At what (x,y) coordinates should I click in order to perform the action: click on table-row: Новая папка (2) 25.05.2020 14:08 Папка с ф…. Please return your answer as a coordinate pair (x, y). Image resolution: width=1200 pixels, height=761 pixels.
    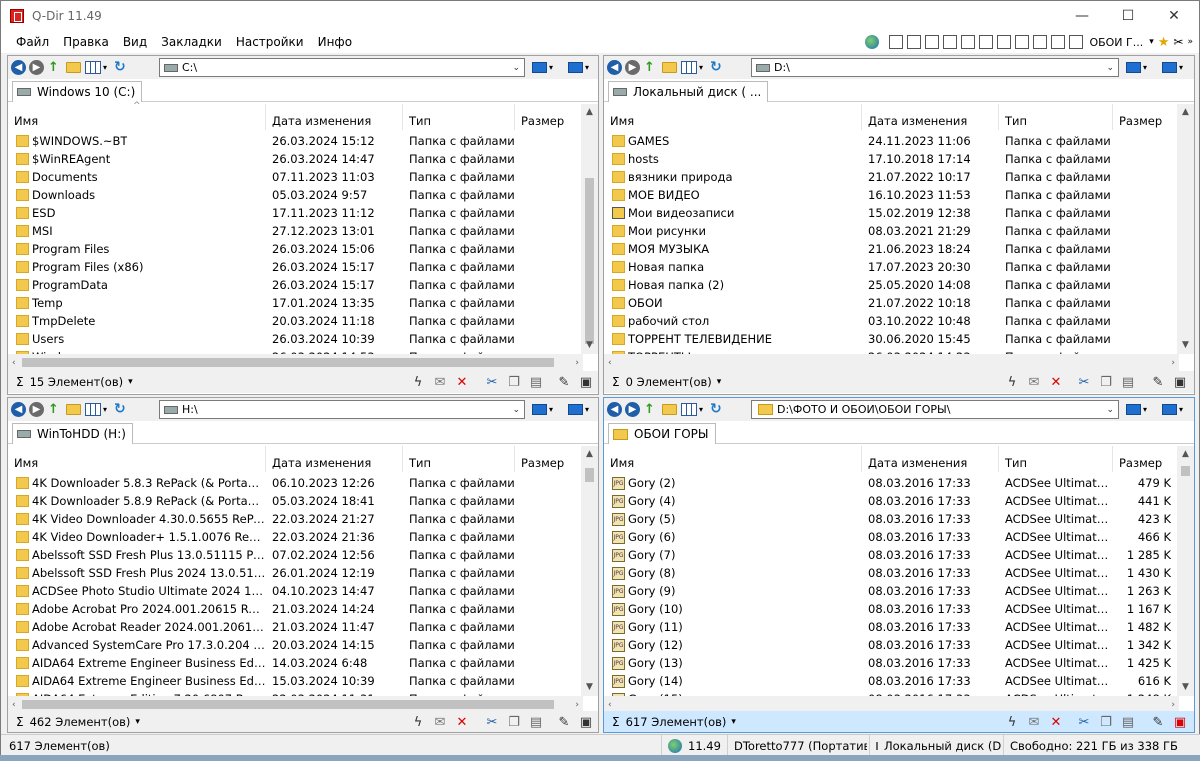
    Looking at the image, I should click on (891, 285).